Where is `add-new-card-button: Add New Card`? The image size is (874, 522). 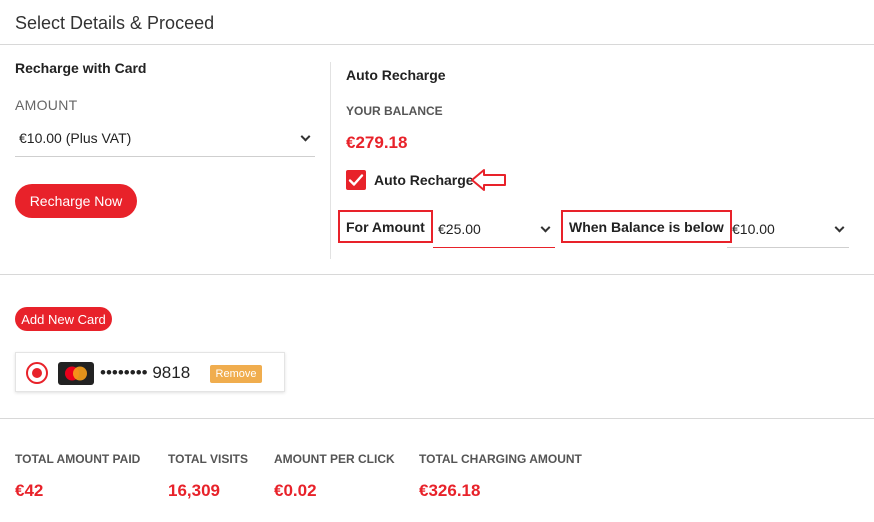
add-new-card-button: Add New Card is located at coordinates (63, 319).